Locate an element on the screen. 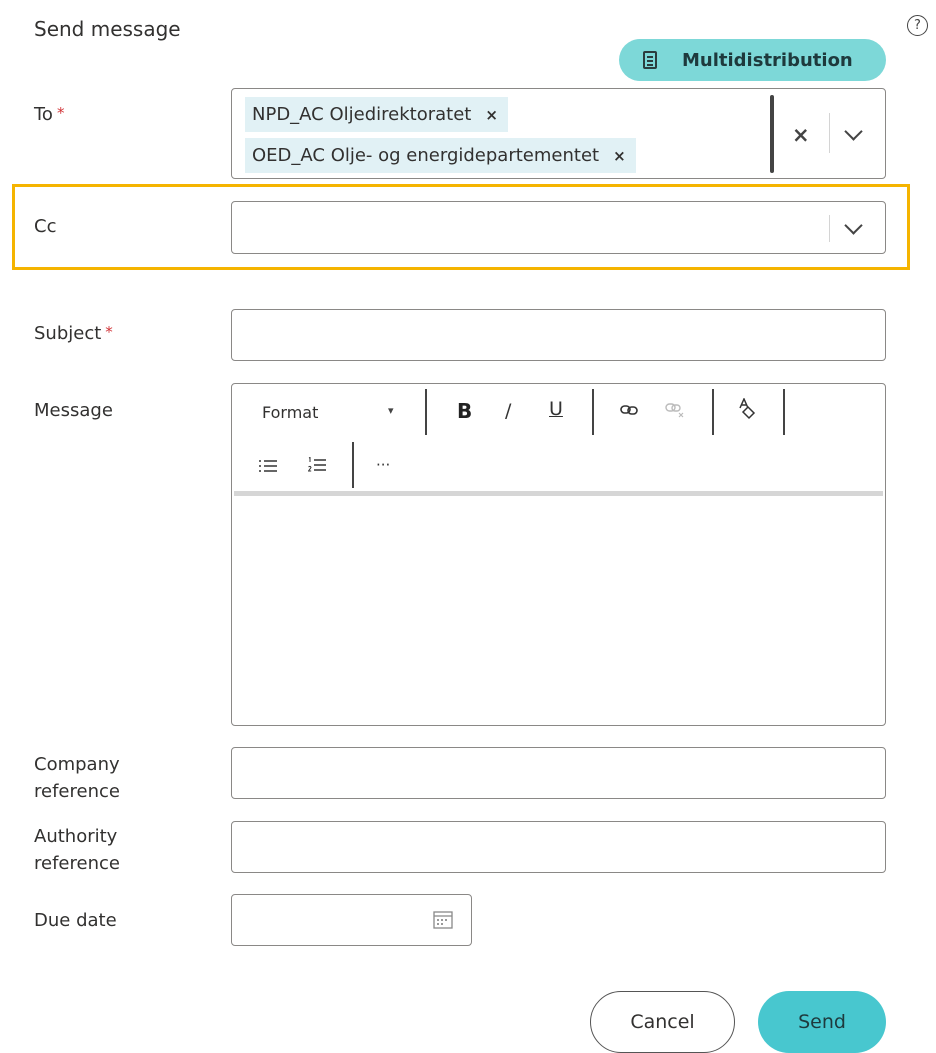 The image size is (936, 1053). scrollbar is located at coordinates (772, 134).